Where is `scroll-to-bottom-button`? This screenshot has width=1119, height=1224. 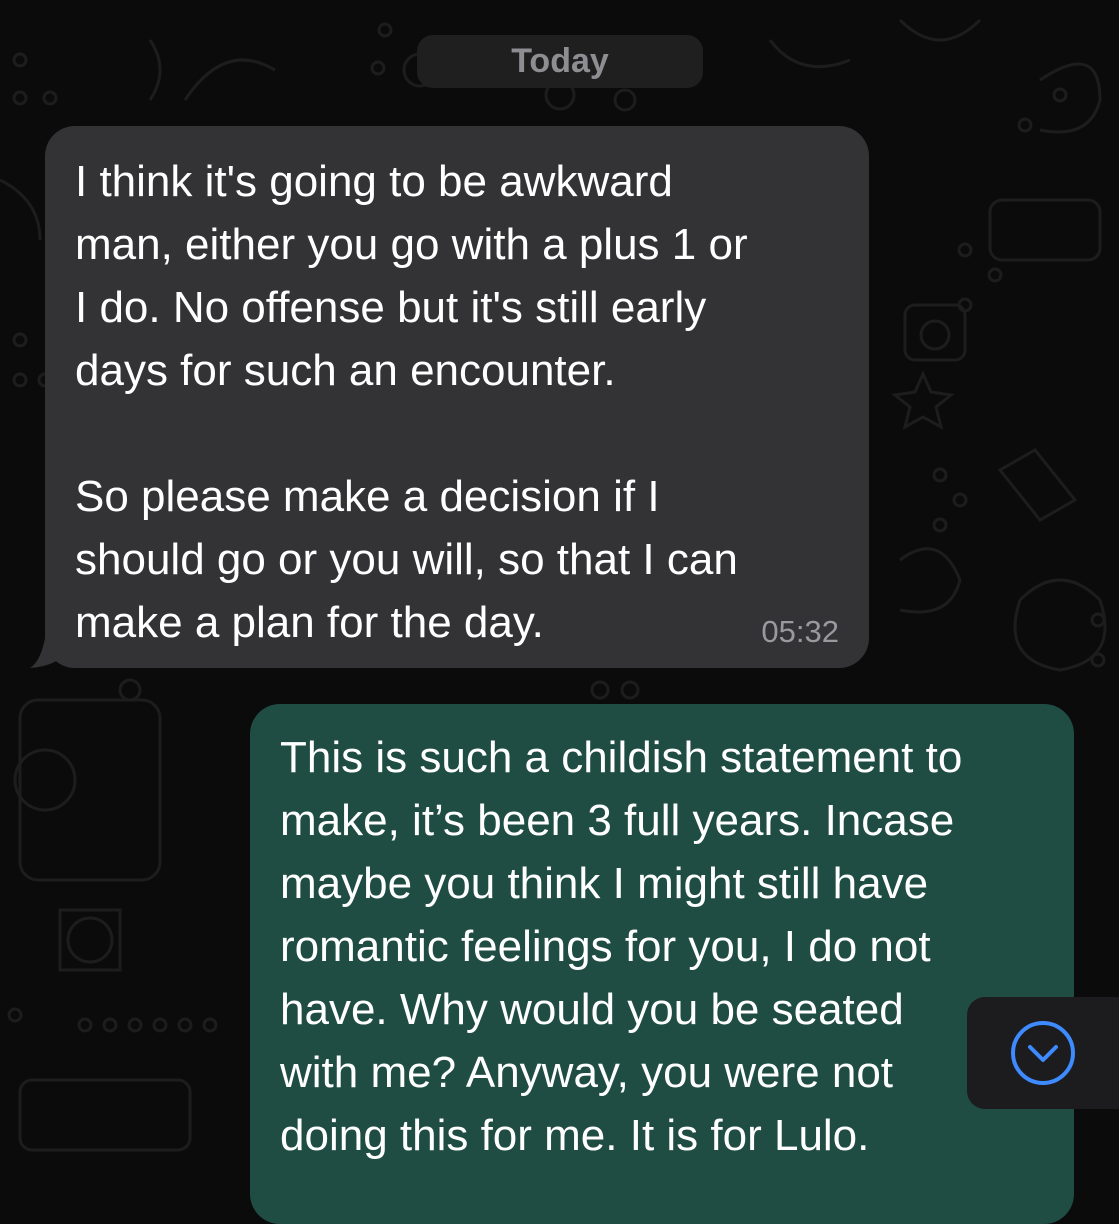 scroll-to-bottom-button is located at coordinates (1043, 1053).